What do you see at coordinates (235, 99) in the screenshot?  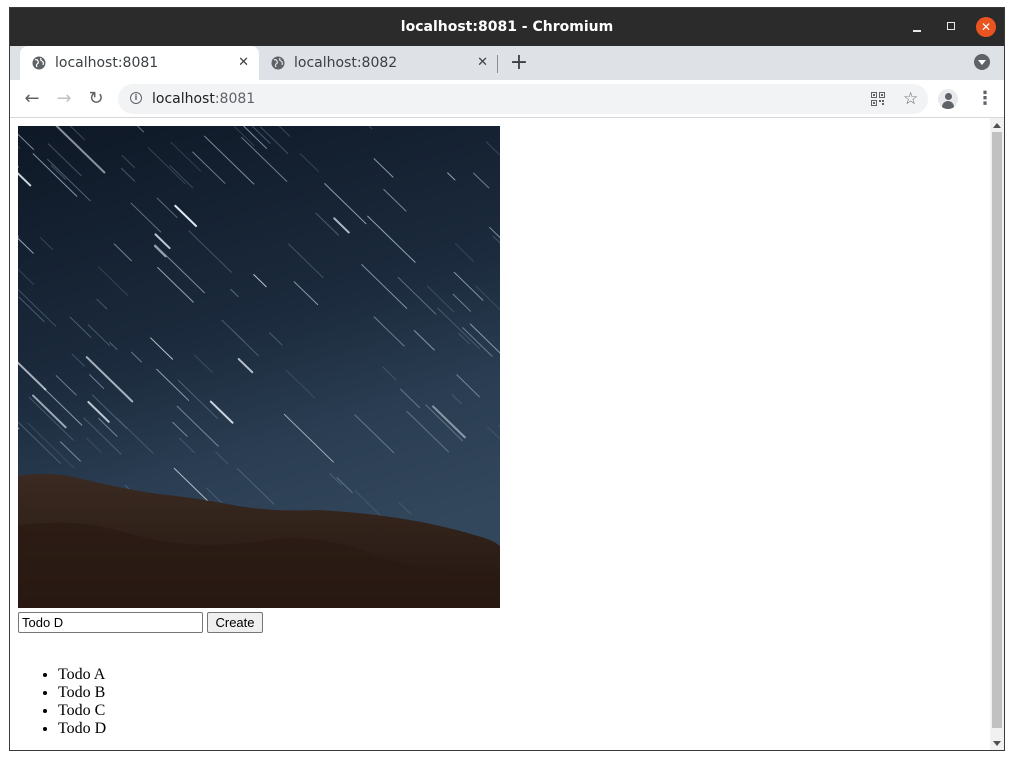 I see `url-port: :8081` at bounding box center [235, 99].